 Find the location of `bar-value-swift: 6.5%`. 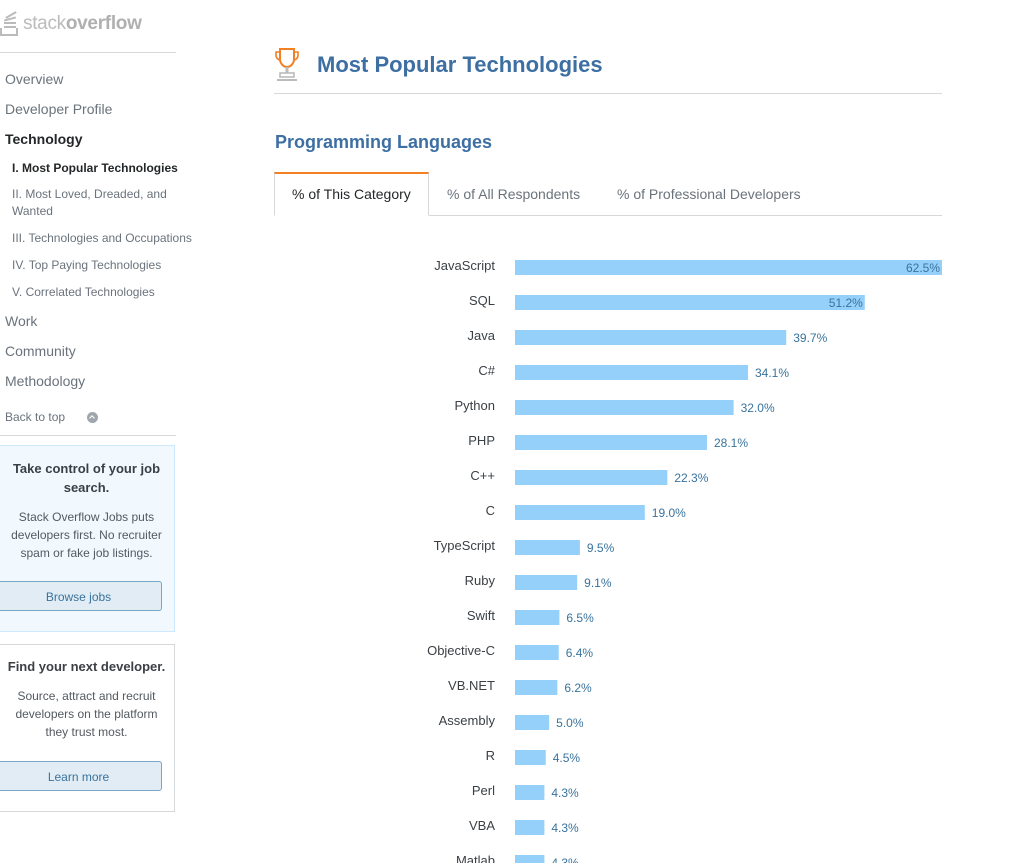

bar-value-swift: 6.5% is located at coordinates (580, 618).